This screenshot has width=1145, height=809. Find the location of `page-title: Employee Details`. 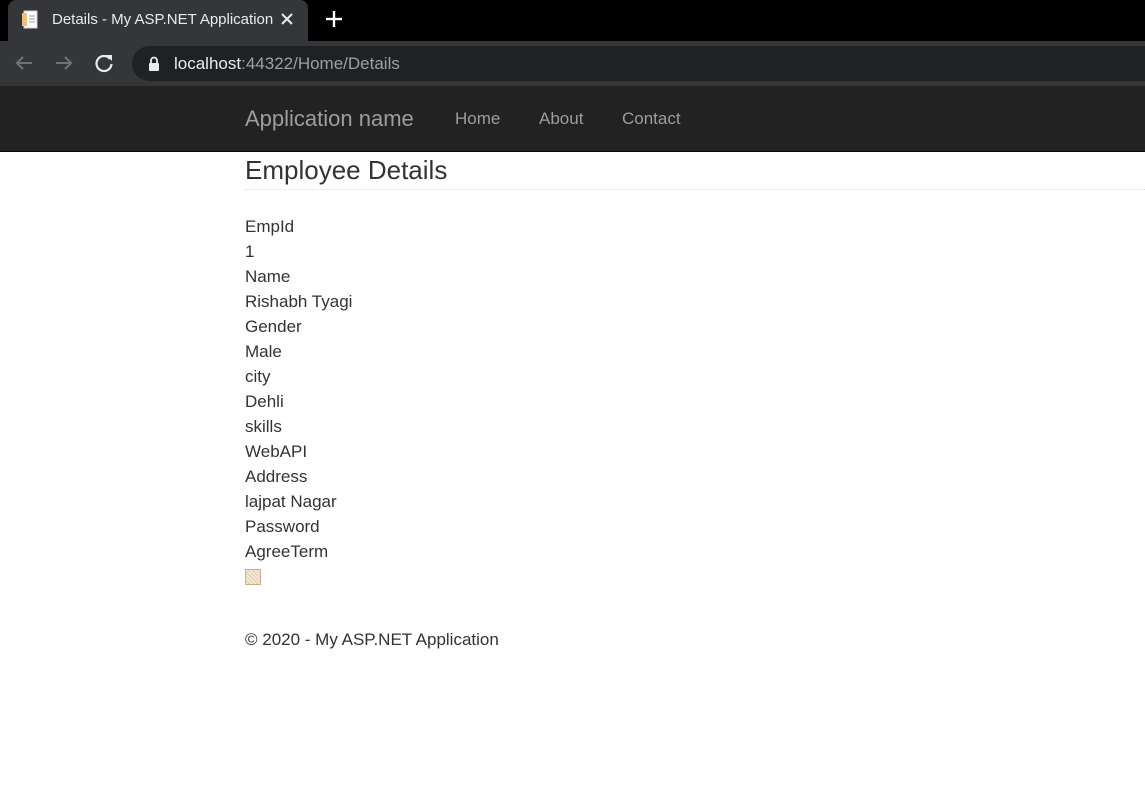

page-title: Employee Details is located at coordinates (346, 170).